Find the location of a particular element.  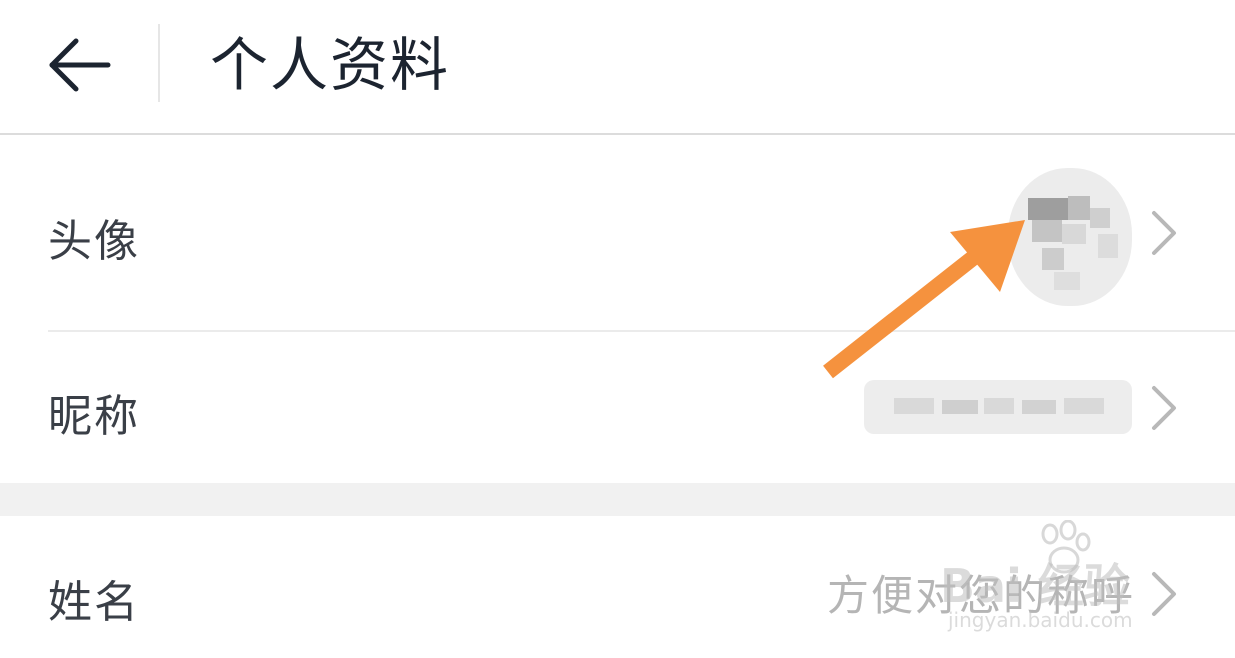

back-button is located at coordinates (80, 65).